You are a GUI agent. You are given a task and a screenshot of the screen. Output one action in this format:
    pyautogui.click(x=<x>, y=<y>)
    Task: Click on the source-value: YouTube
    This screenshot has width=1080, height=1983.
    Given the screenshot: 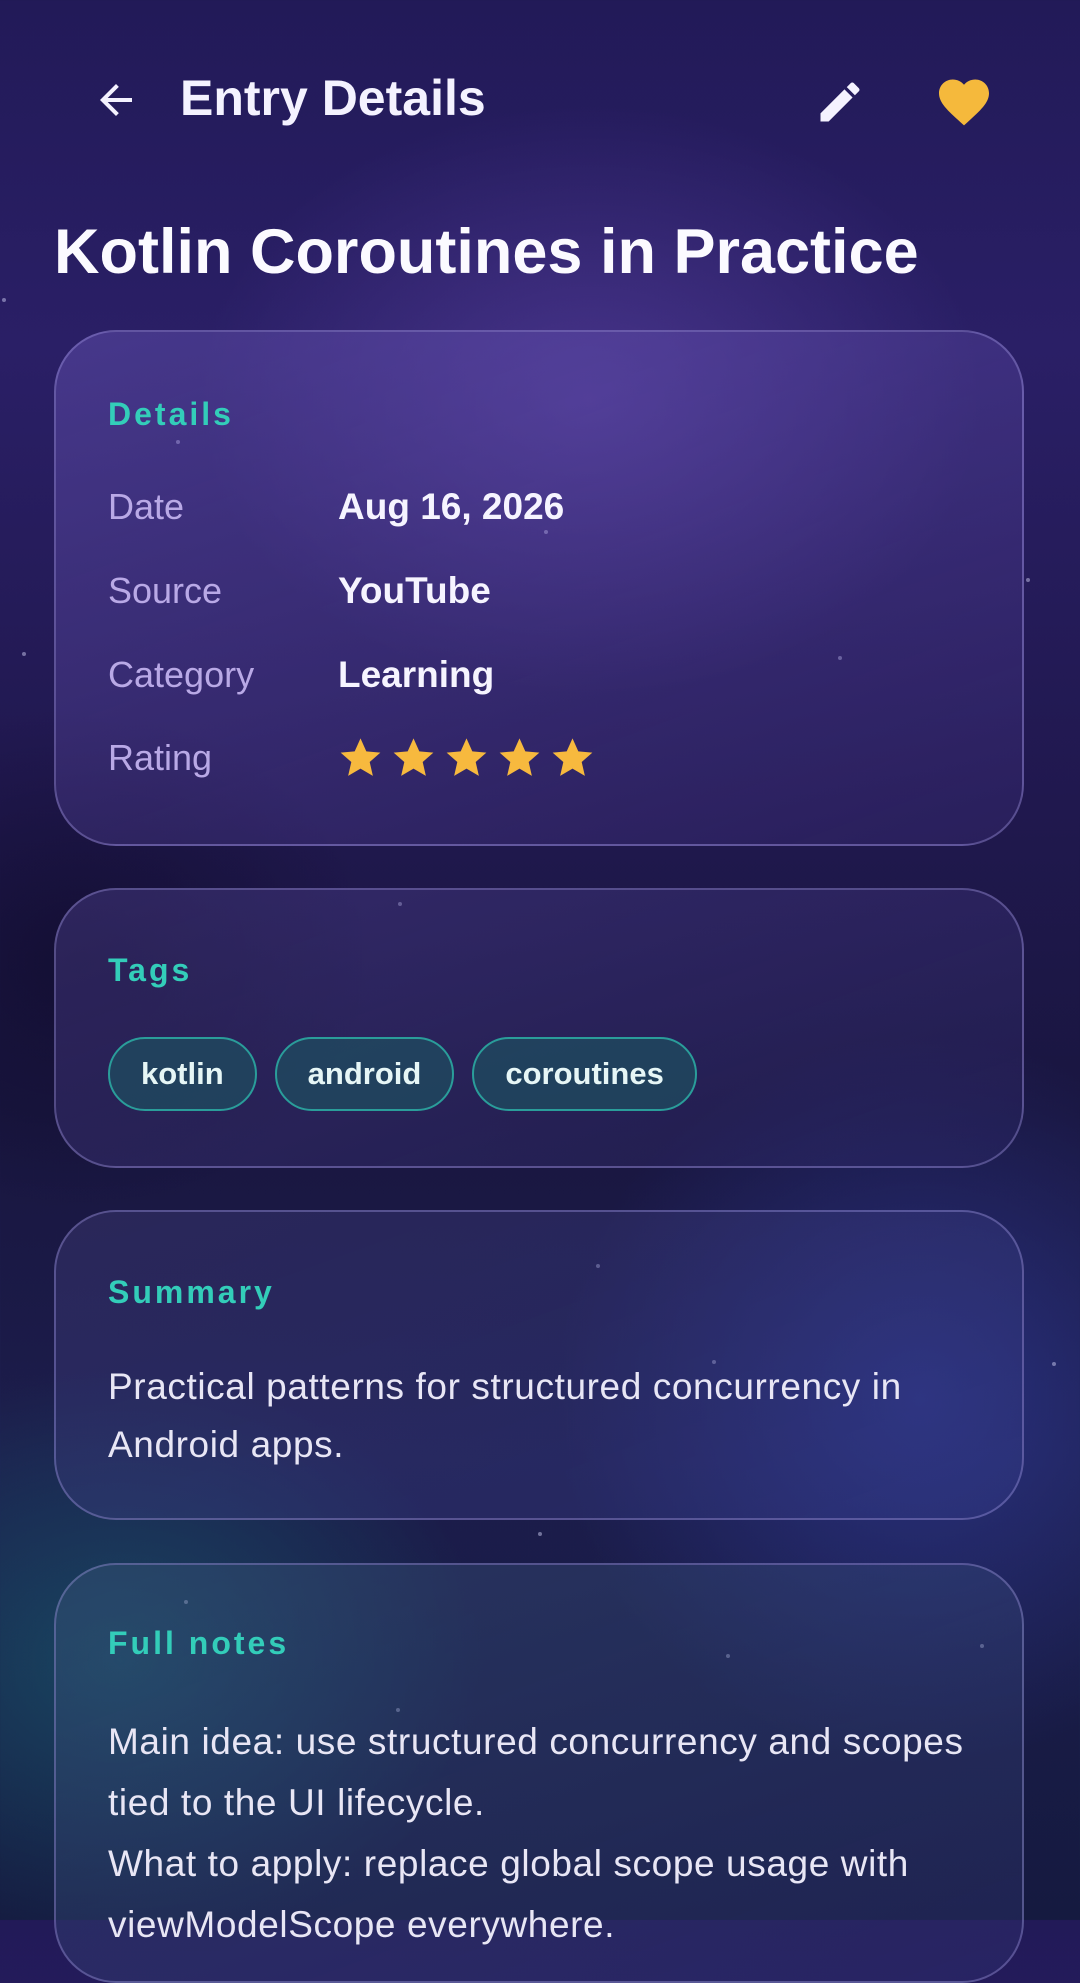 What is the action you would take?
    pyautogui.click(x=414, y=590)
    